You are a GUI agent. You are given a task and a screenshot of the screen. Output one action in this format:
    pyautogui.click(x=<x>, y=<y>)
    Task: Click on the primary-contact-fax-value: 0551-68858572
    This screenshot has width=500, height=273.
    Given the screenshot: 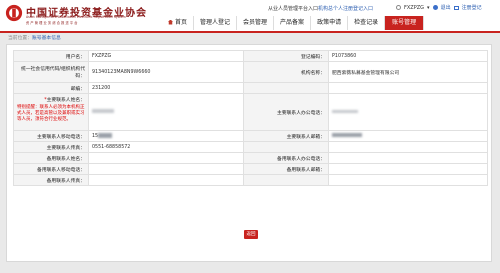 What is the action you would take?
    pyautogui.click(x=166, y=147)
    